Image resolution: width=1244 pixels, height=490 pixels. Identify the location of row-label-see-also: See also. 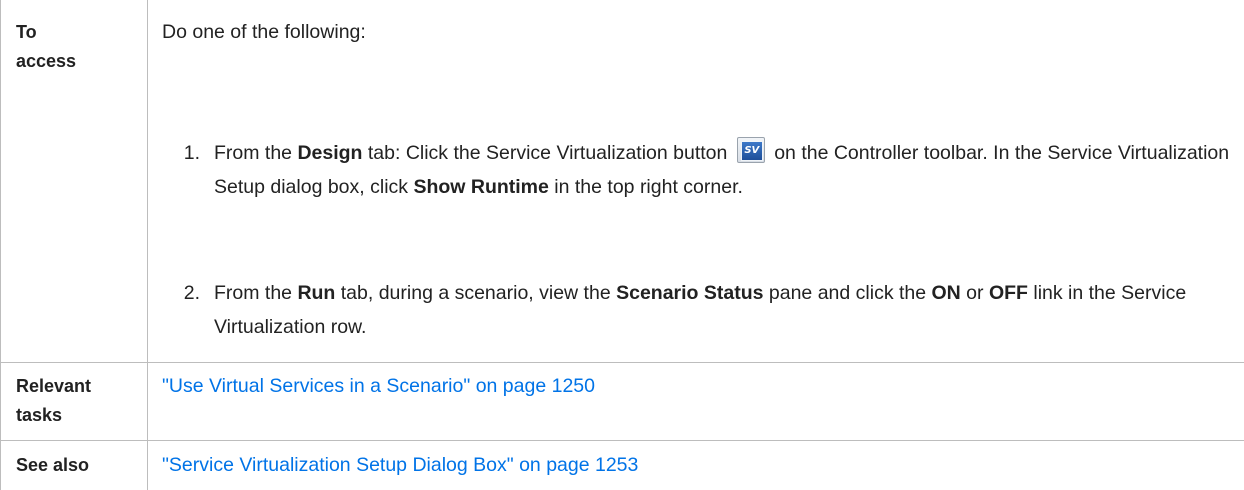
(53, 465).